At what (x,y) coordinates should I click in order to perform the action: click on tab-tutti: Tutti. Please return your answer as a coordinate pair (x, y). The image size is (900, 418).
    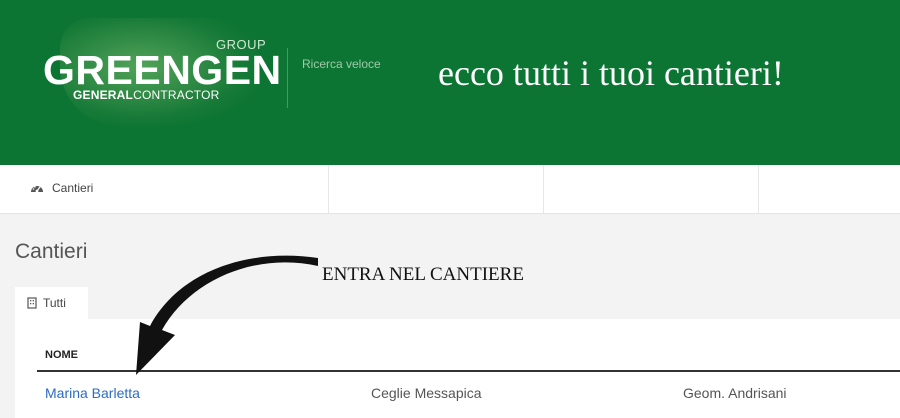
    Looking at the image, I should click on (51, 303).